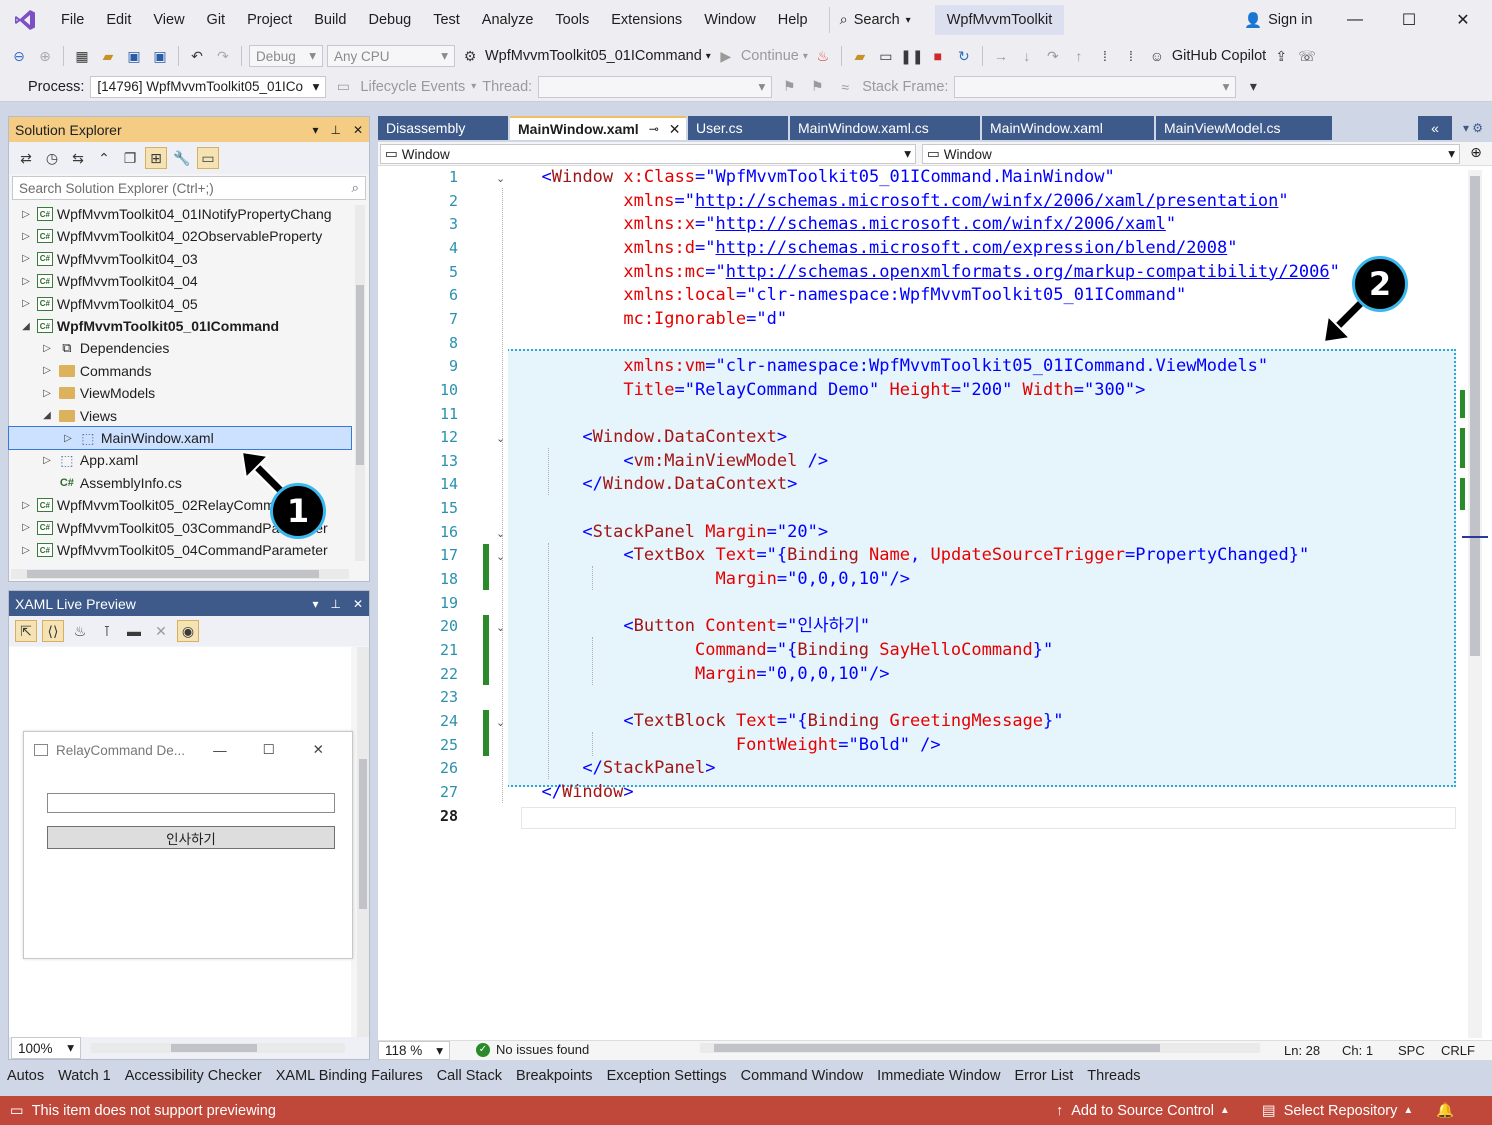  Describe the element at coordinates (412, 87) in the screenshot. I see `lifecycle-events-button: Lifecycle Events` at that location.